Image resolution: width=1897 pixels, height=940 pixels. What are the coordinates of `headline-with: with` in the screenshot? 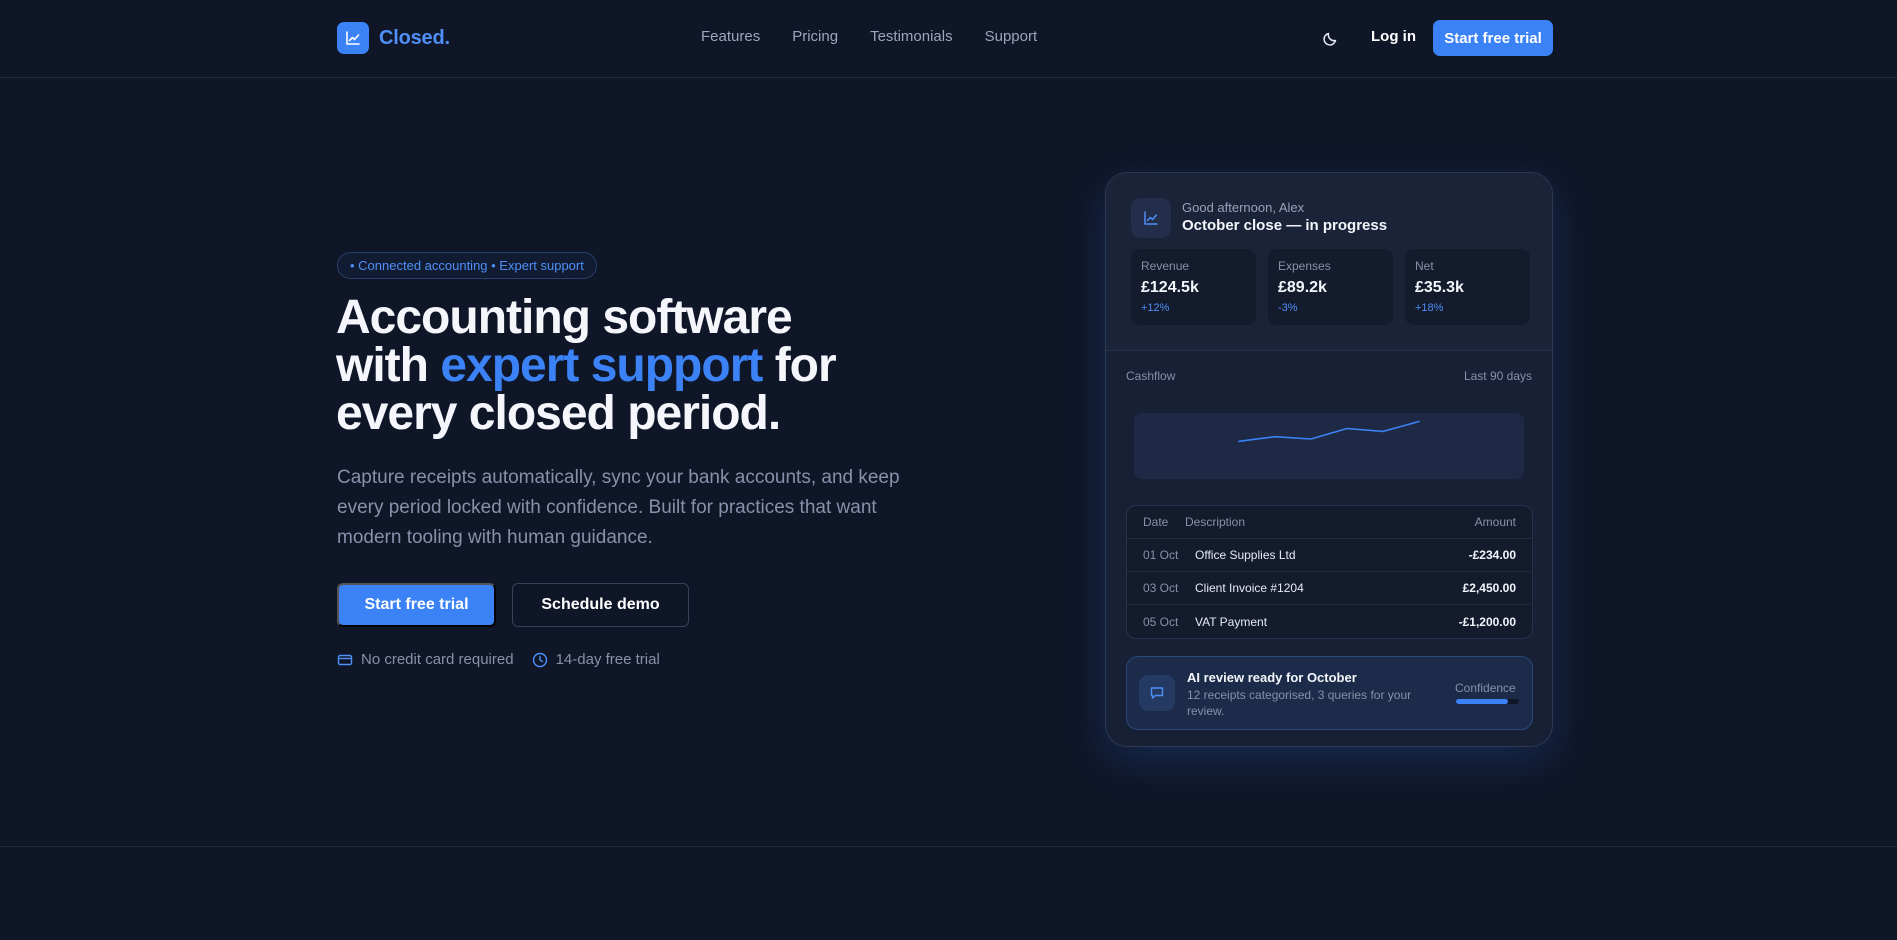 It's located at (388, 365).